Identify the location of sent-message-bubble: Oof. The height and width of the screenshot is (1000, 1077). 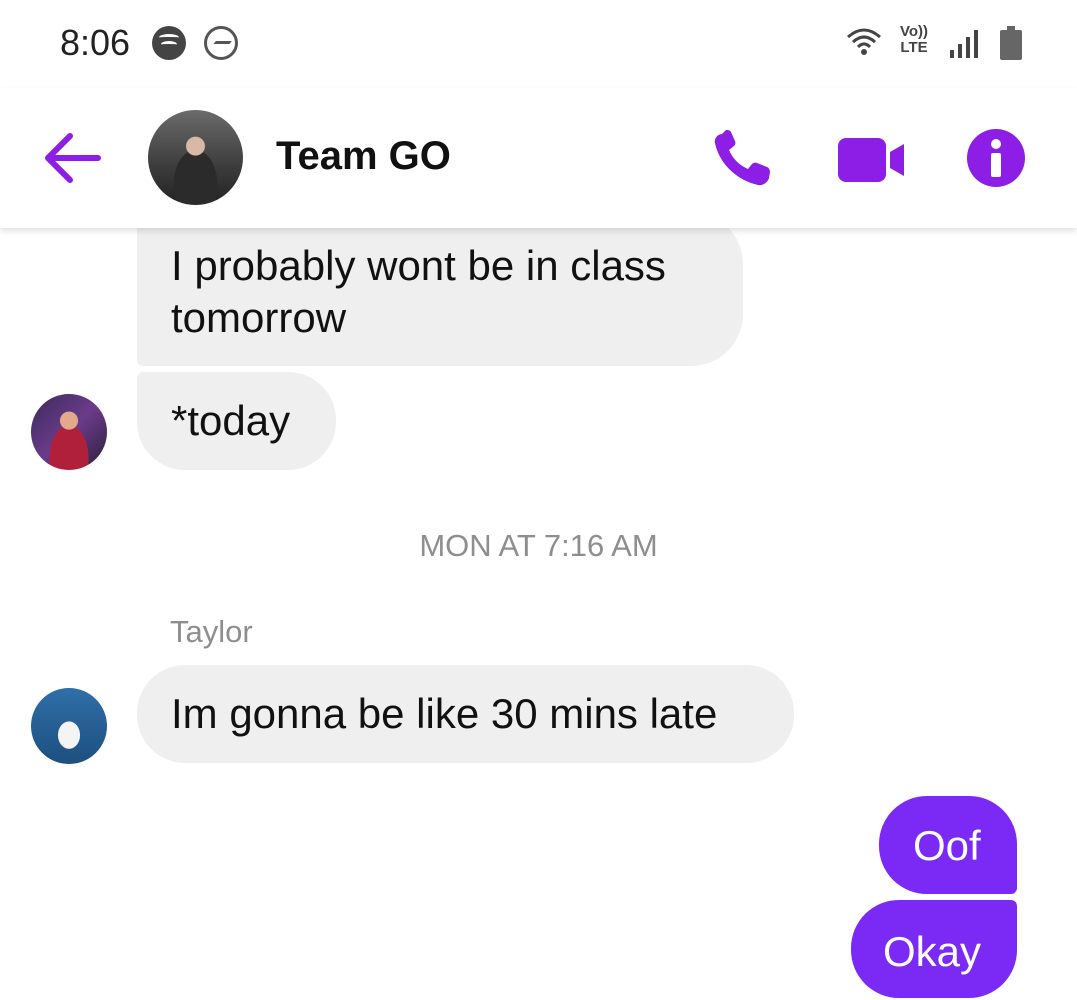
(948, 845).